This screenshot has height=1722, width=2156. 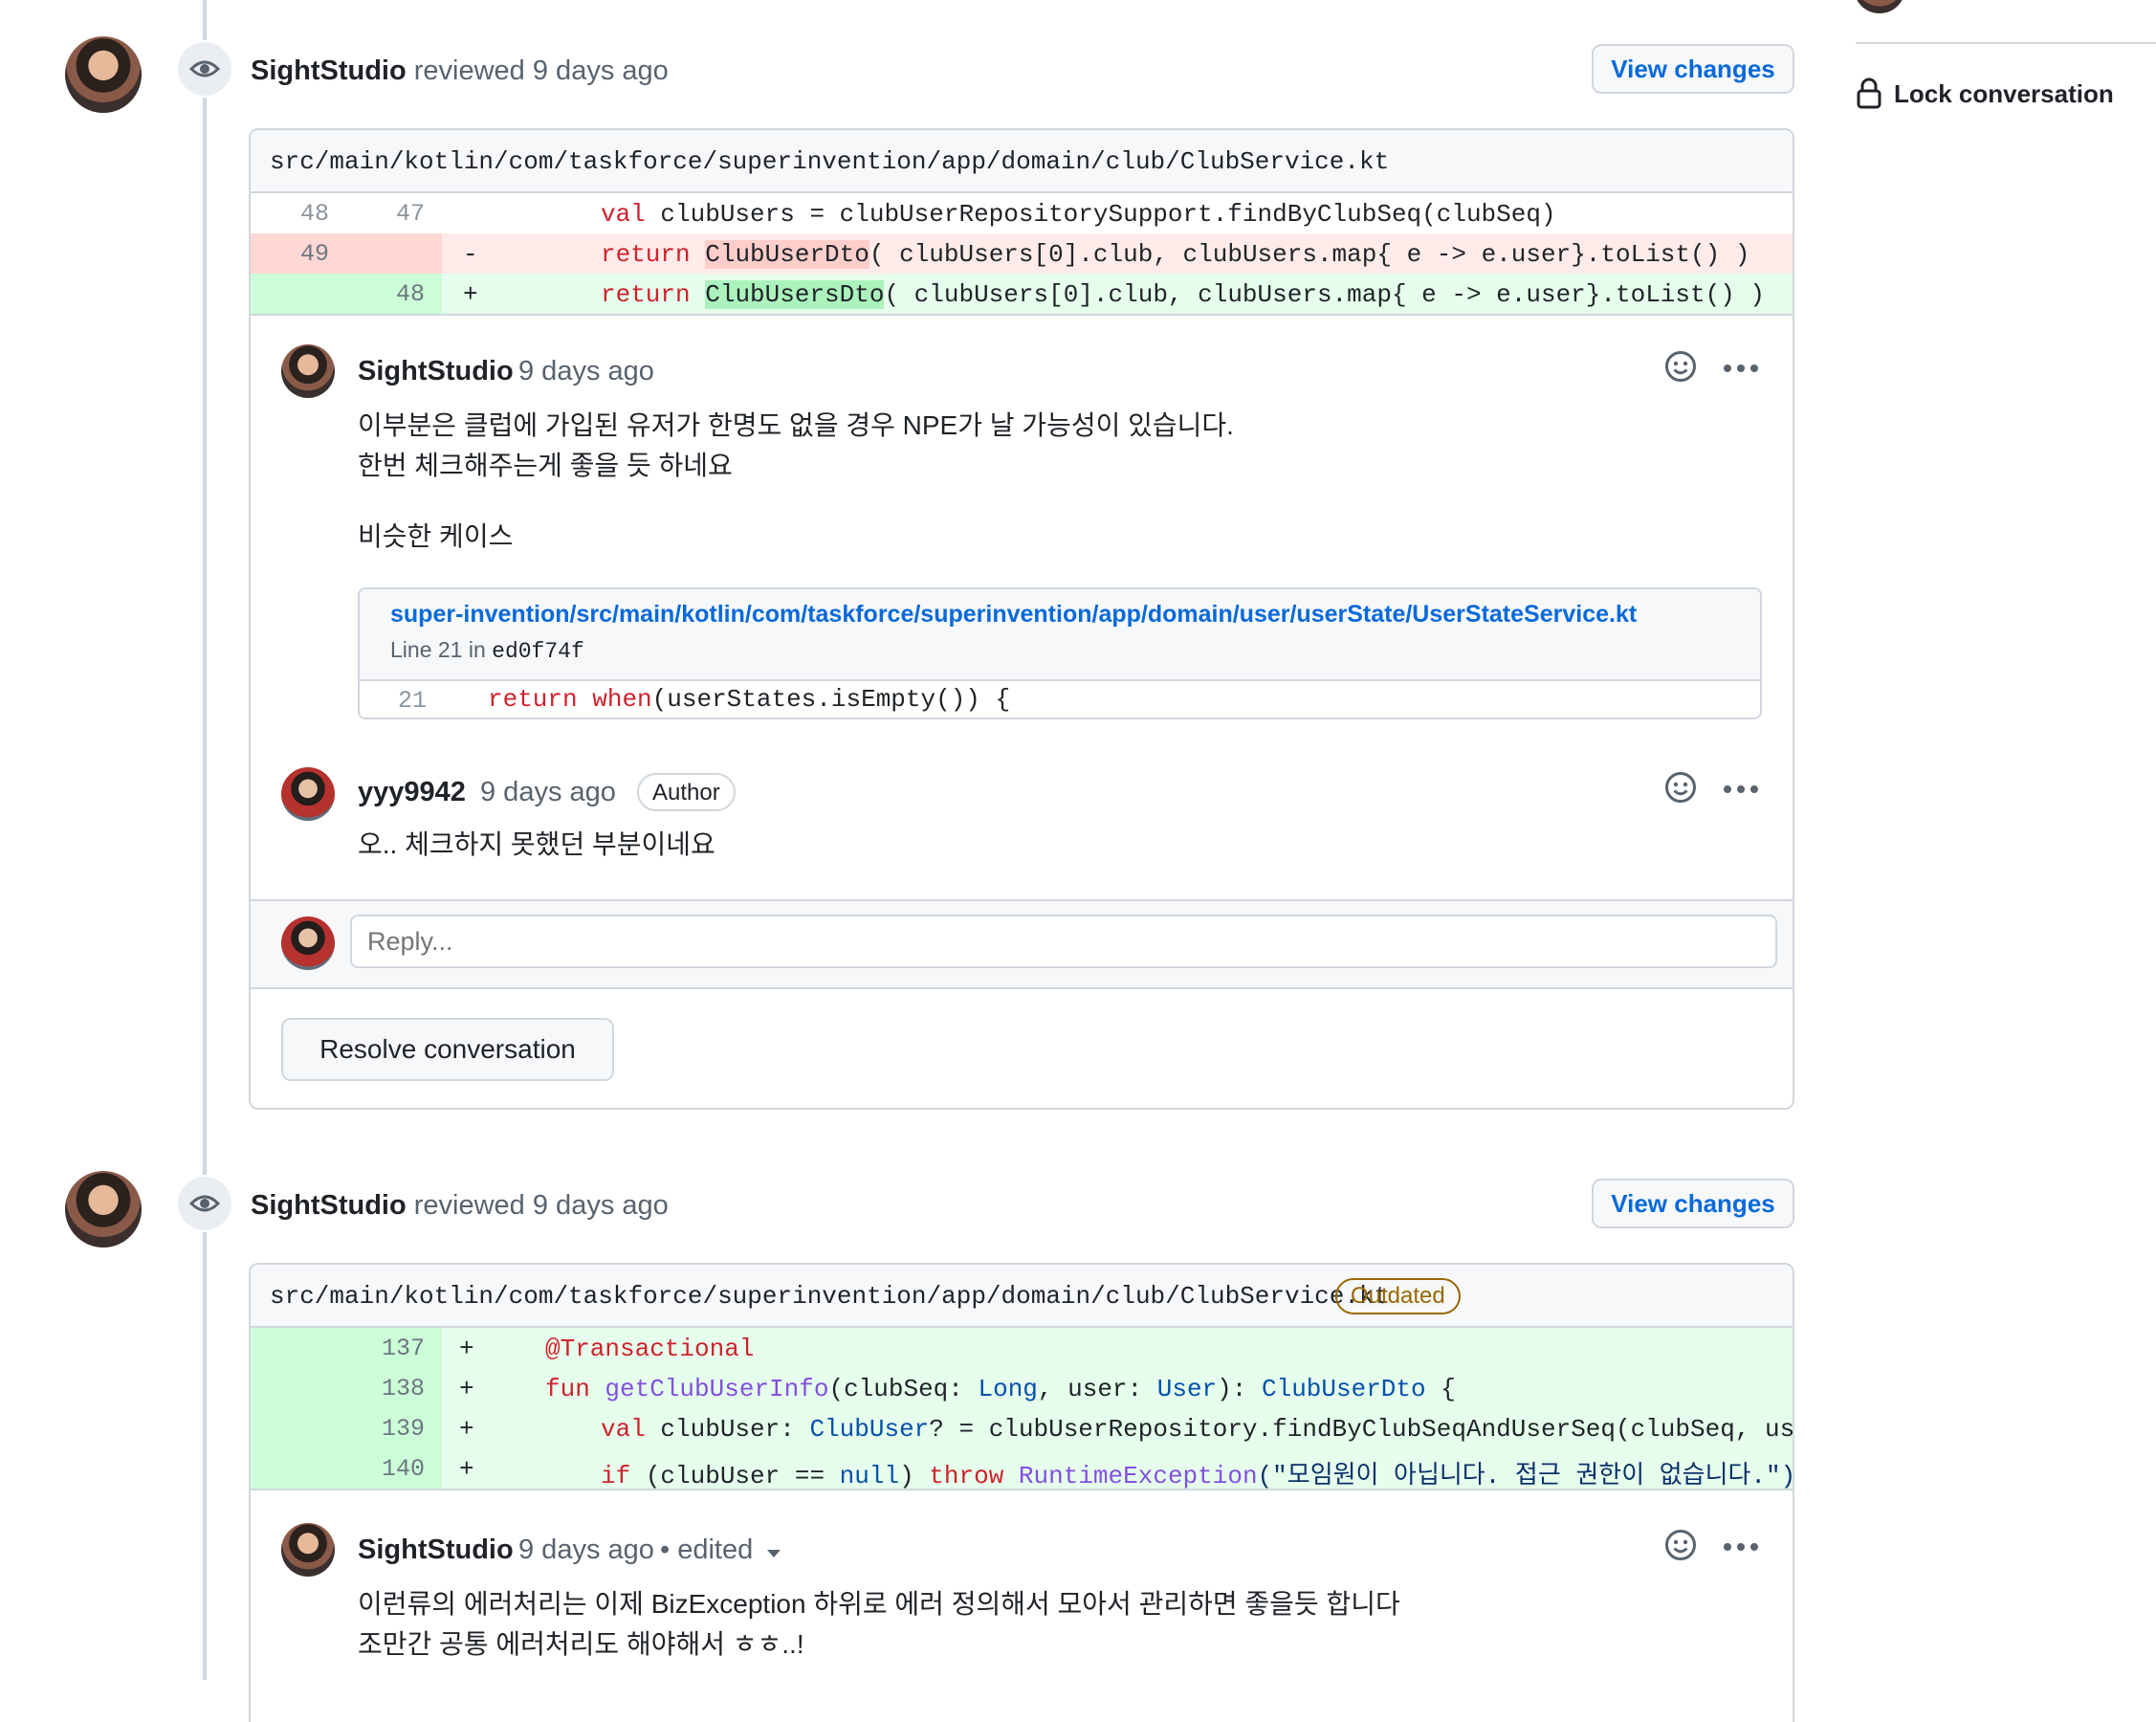 What do you see at coordinates (1440, 1389) in the screenshot?
I see `code-text: {` at bounding box center [1440, 1389].